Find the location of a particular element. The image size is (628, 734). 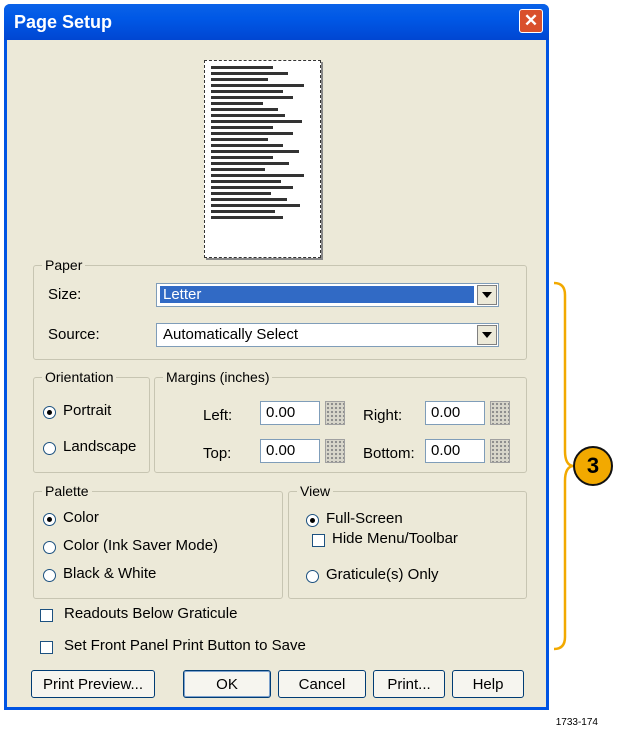

left-margin-label: Left: is located at coordinates (218, 415).